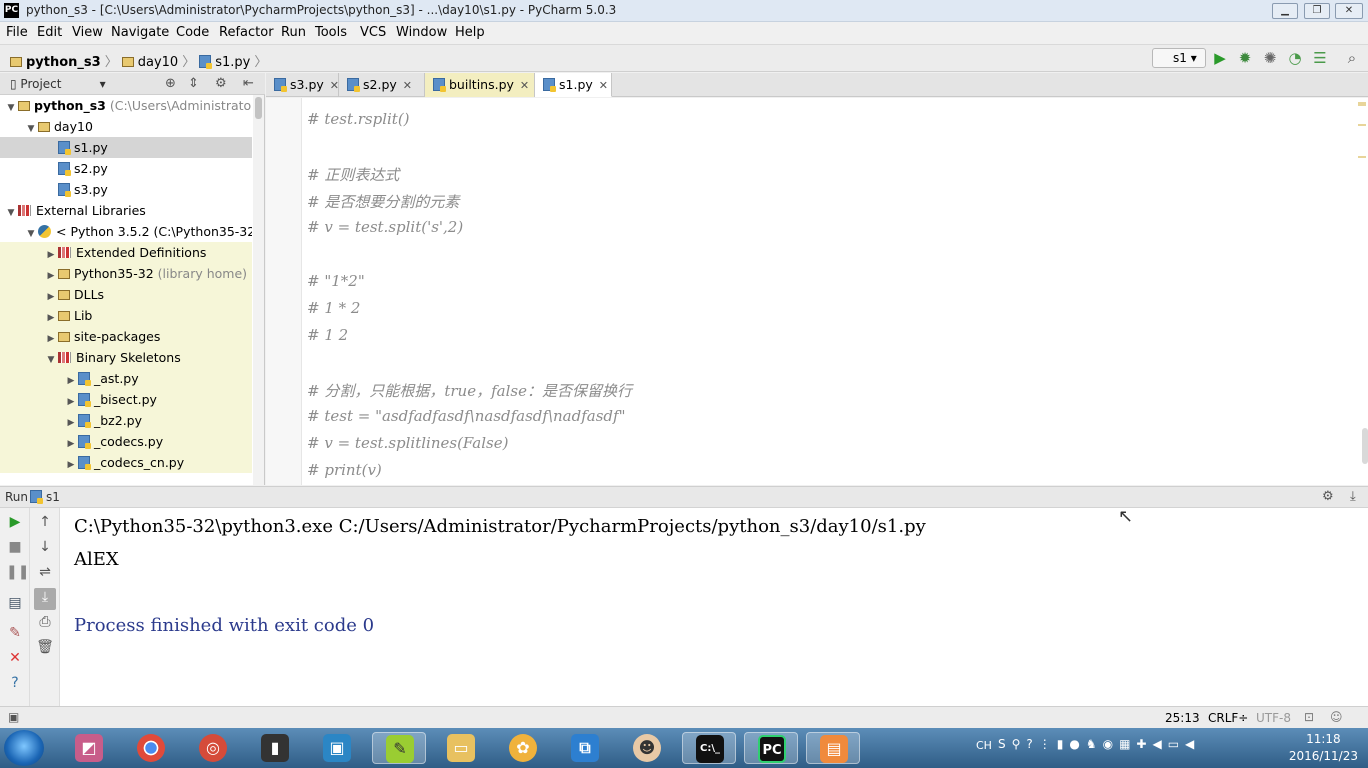  What do you see at coordinates (1099, 744) in the screenshot?
I see `system-tray-icons: S⚲?⋮▮●♞◉▦✚◀▭◀` at bounding box center [1099, 744].